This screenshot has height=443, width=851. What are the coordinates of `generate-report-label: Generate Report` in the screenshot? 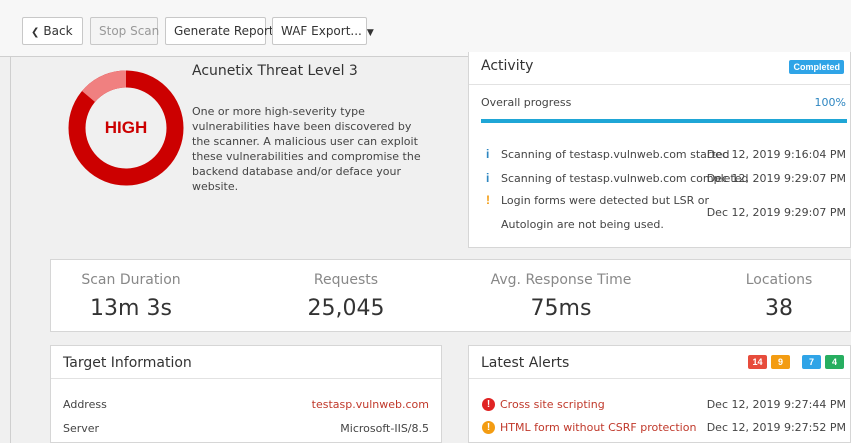 It's located at (224, 31).